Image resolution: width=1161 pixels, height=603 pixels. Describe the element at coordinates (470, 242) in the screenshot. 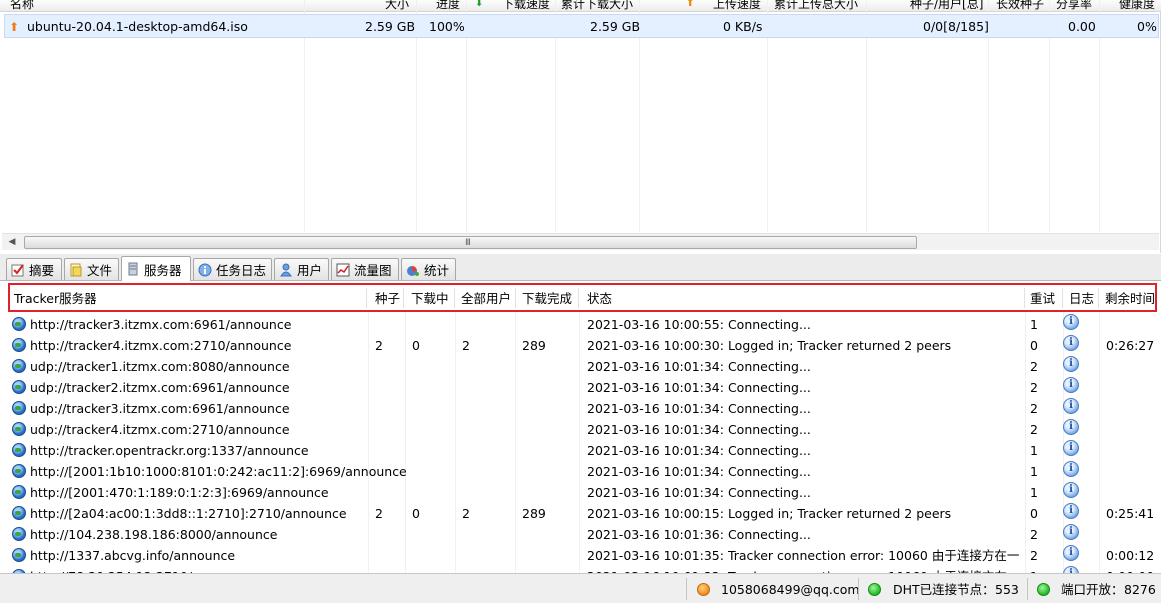

I see `scroll-thumb: III` at that location.